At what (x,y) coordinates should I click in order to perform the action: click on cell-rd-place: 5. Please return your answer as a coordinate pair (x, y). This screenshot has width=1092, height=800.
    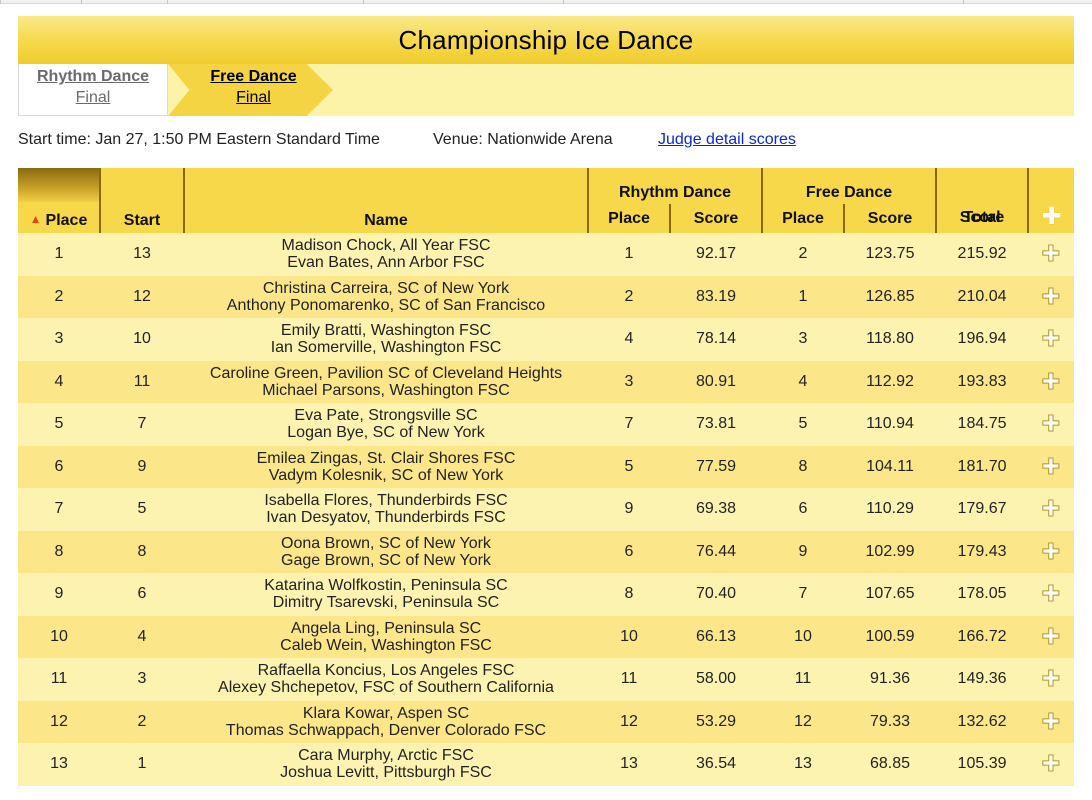
    Looking at the image, I should click on (629, 466).